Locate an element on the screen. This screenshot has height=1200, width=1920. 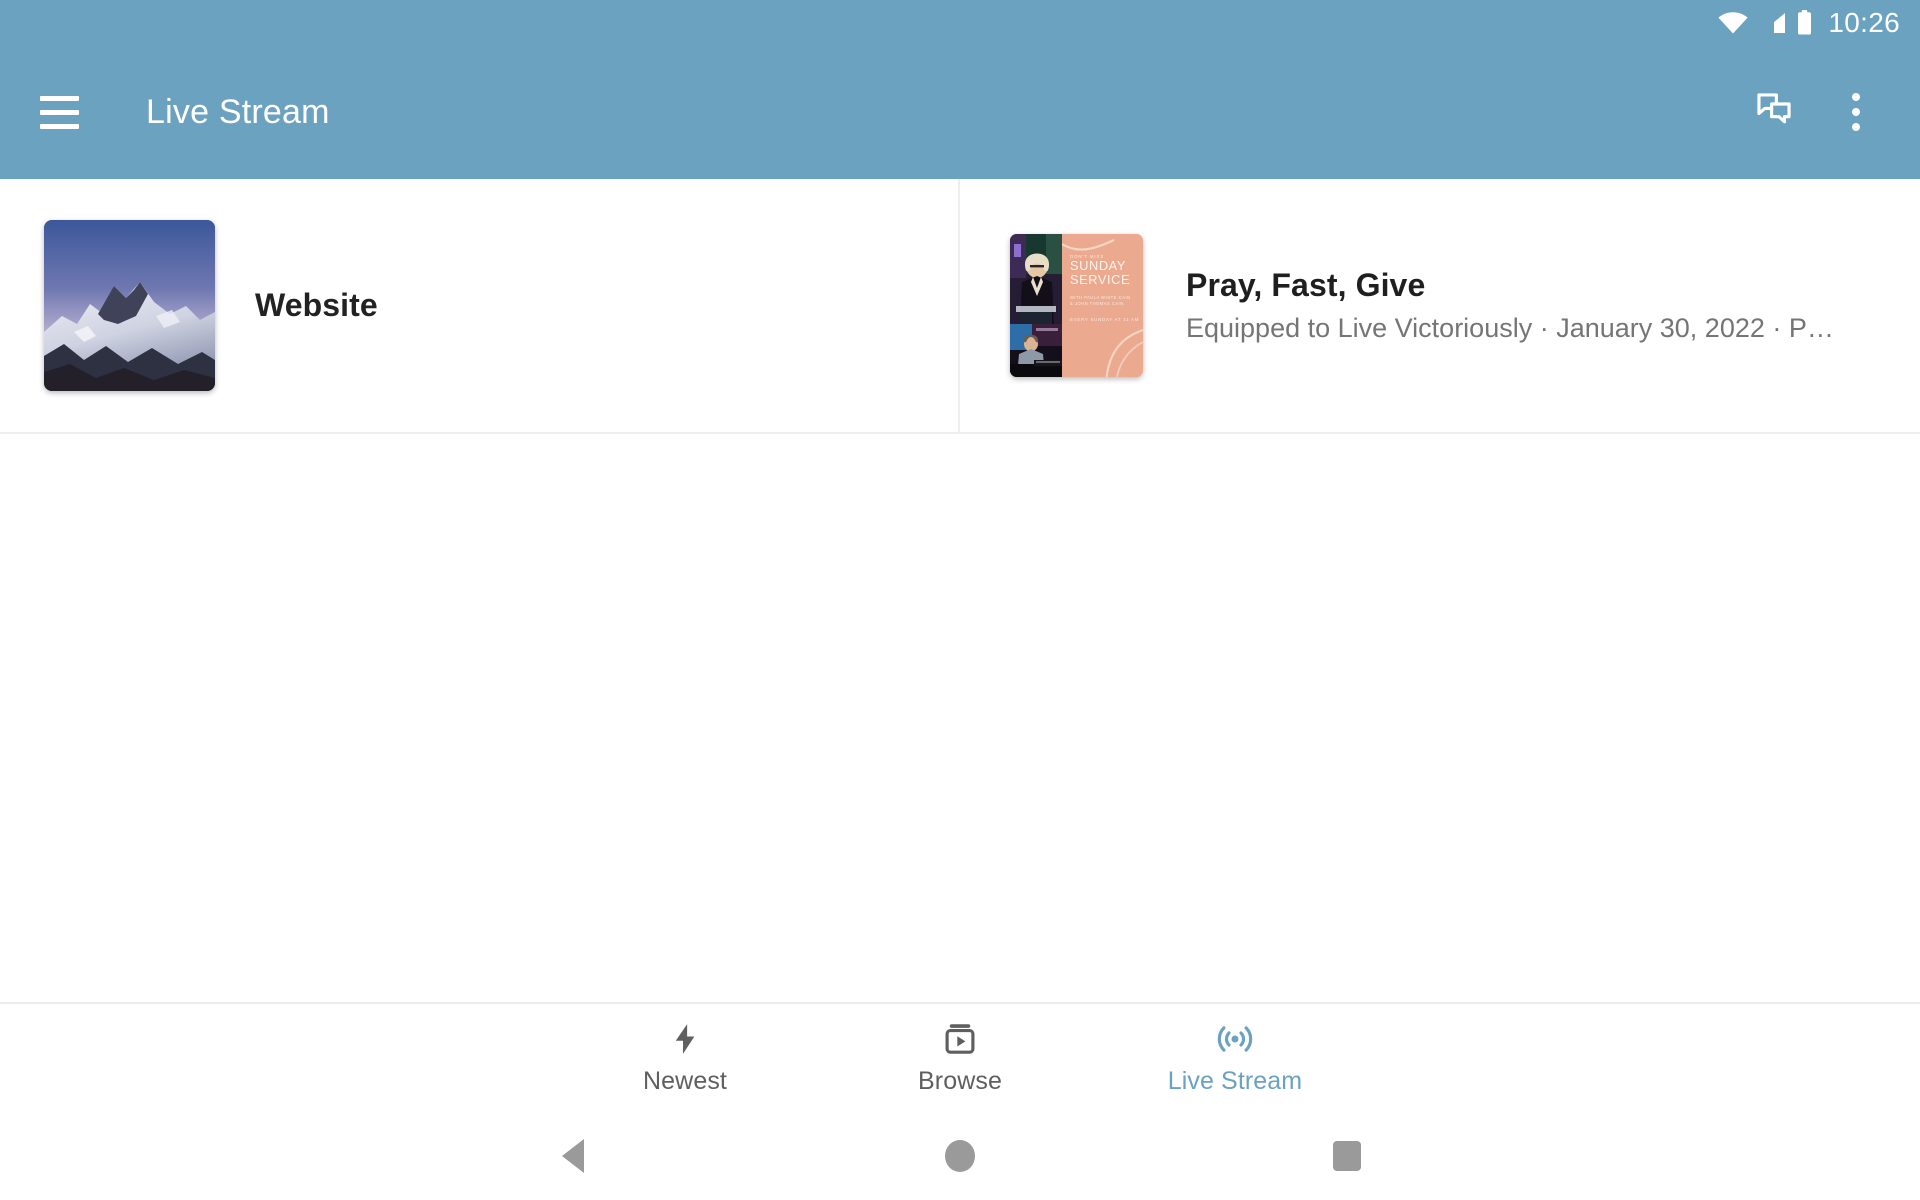
subscriptions-icon is located at coordinates (960, 1039).